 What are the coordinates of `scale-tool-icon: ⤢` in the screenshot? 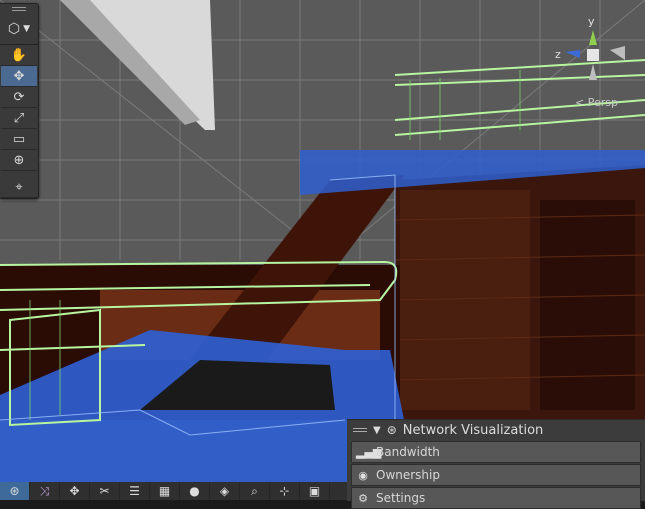 It's located at (19, 118).